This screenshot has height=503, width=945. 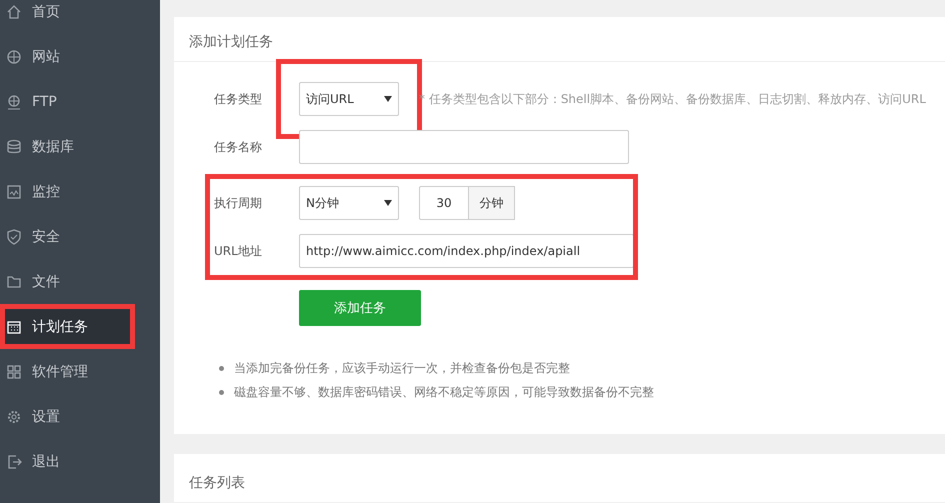 I want to click on sidebar-item: 监控, so click(x=80, y=191).